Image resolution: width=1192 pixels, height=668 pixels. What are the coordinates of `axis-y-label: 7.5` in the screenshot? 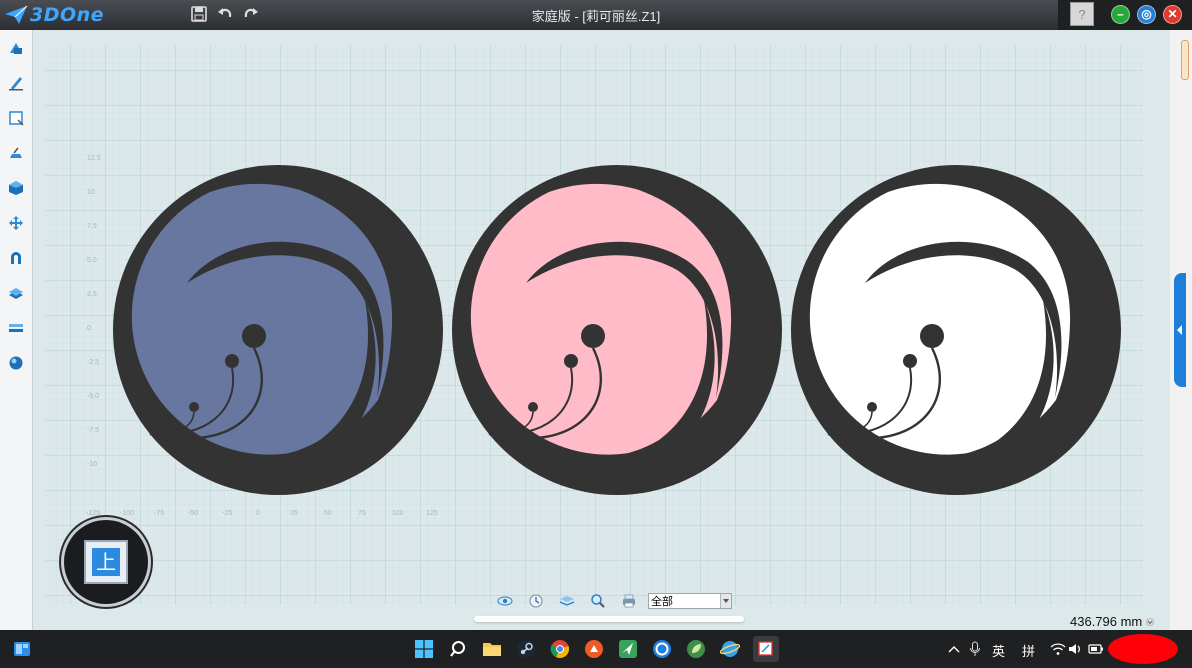 It's located at (92, 226).